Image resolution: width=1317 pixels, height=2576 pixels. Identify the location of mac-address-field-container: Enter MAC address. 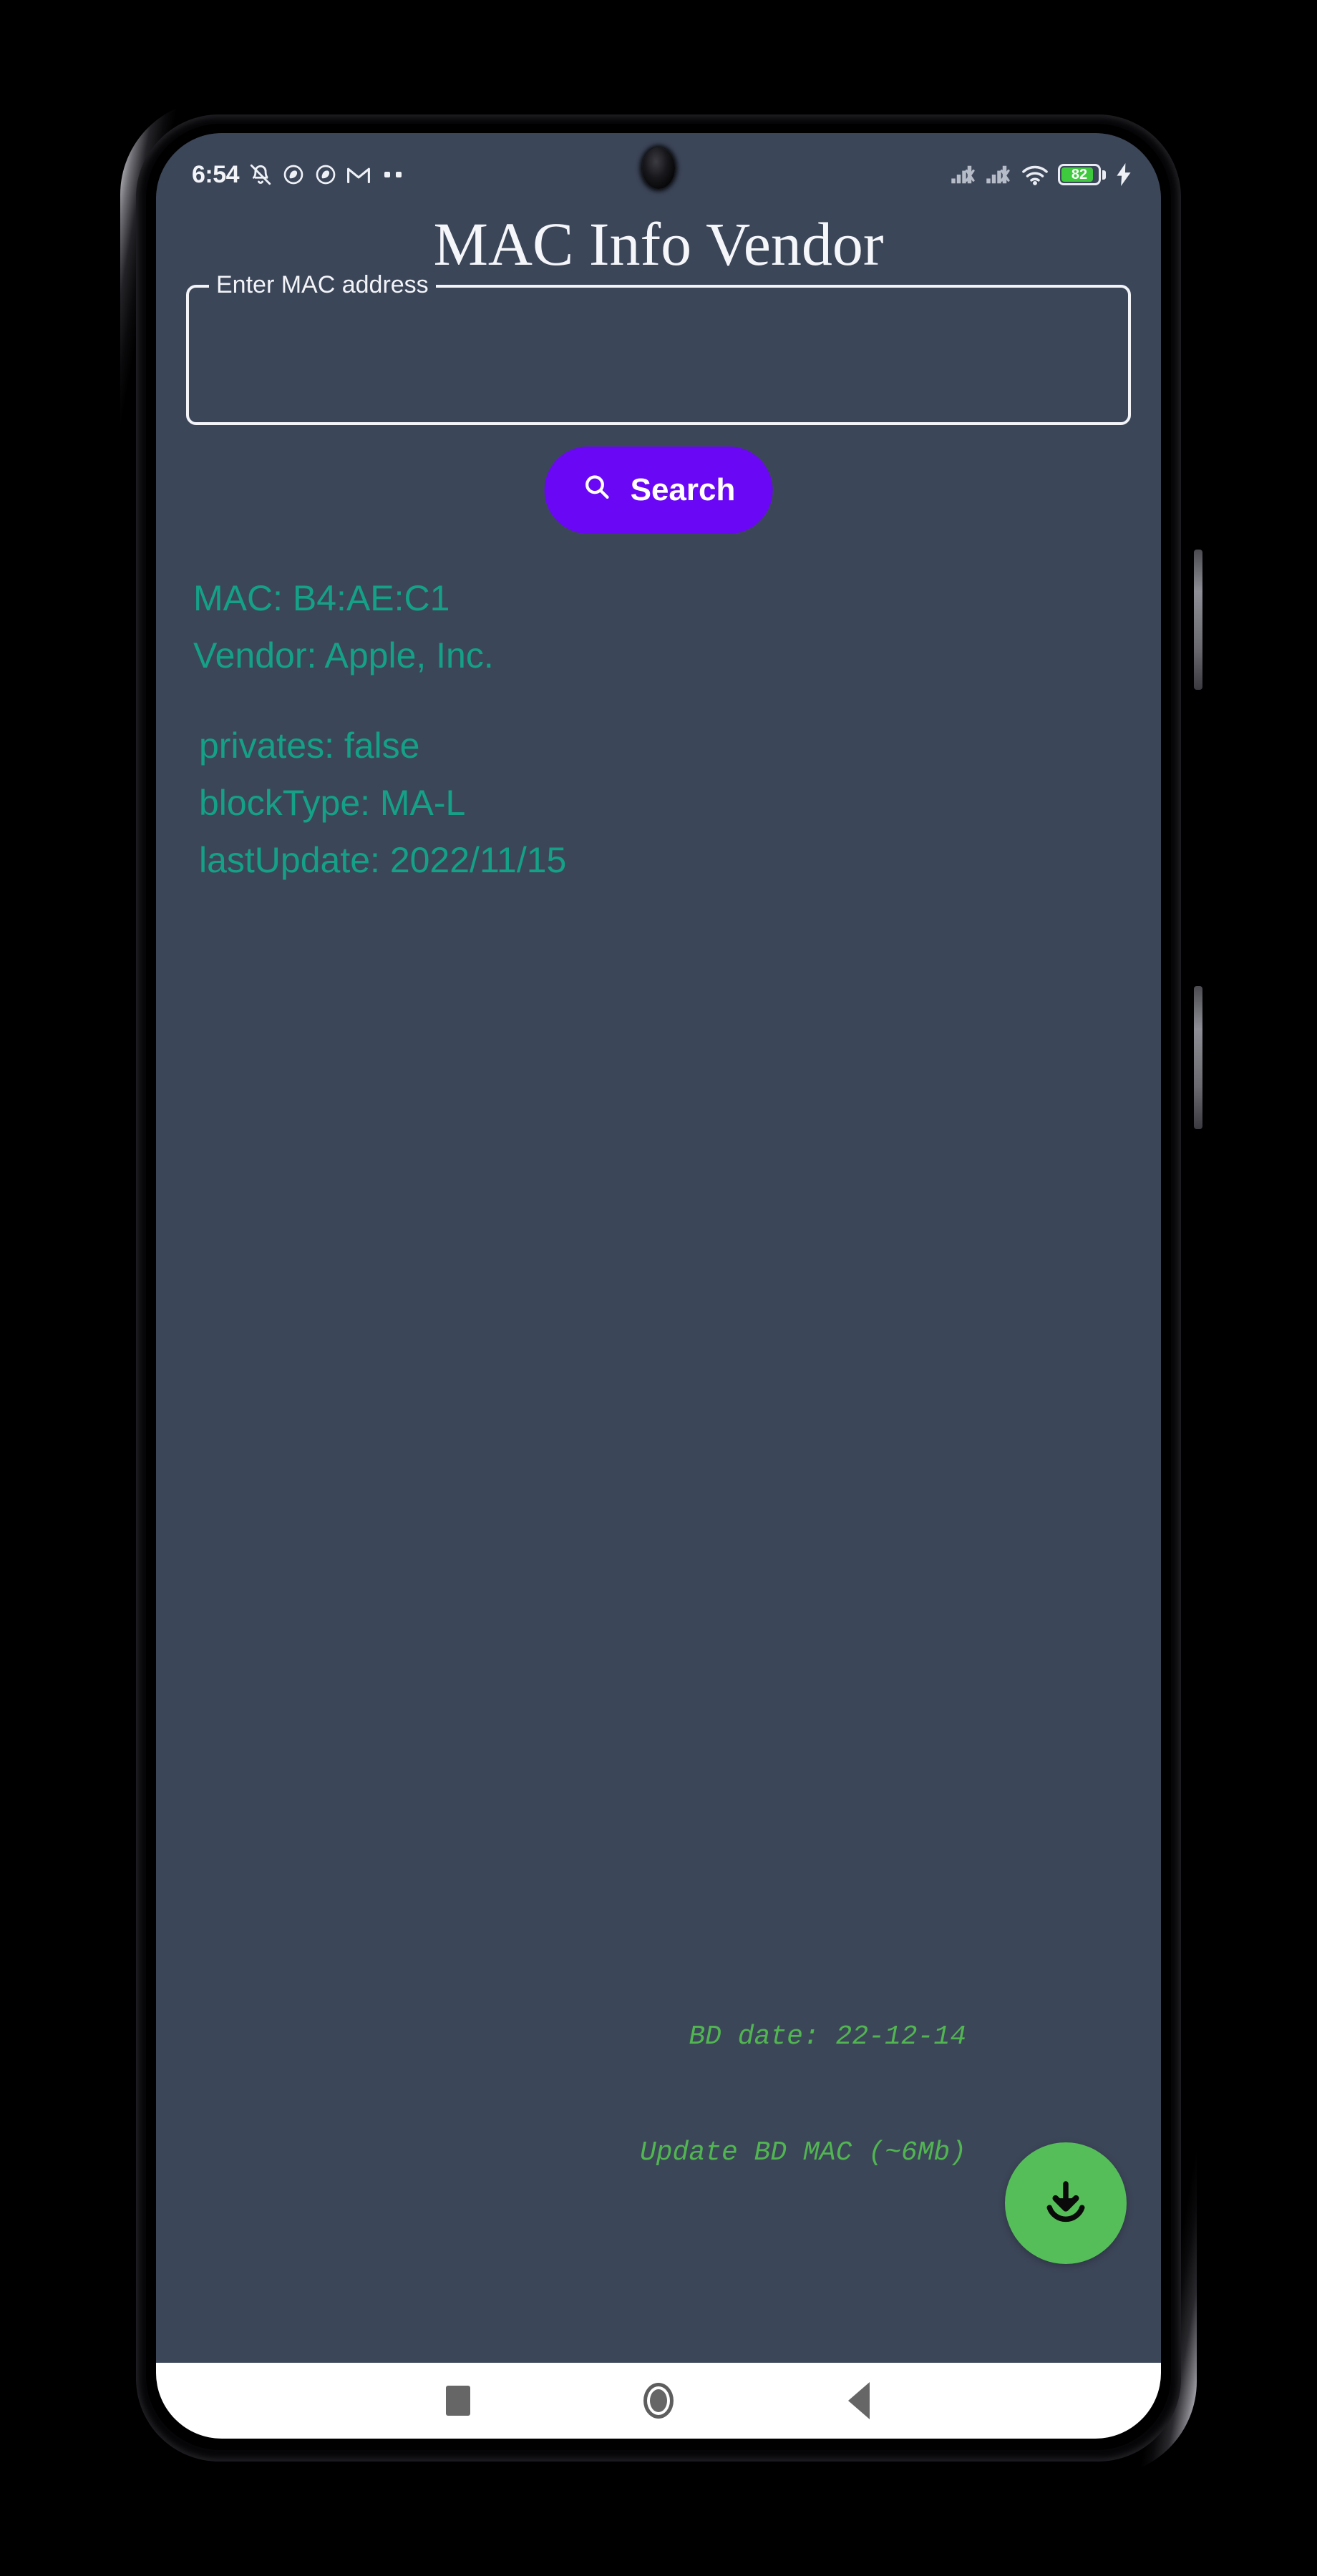
(658, 347).